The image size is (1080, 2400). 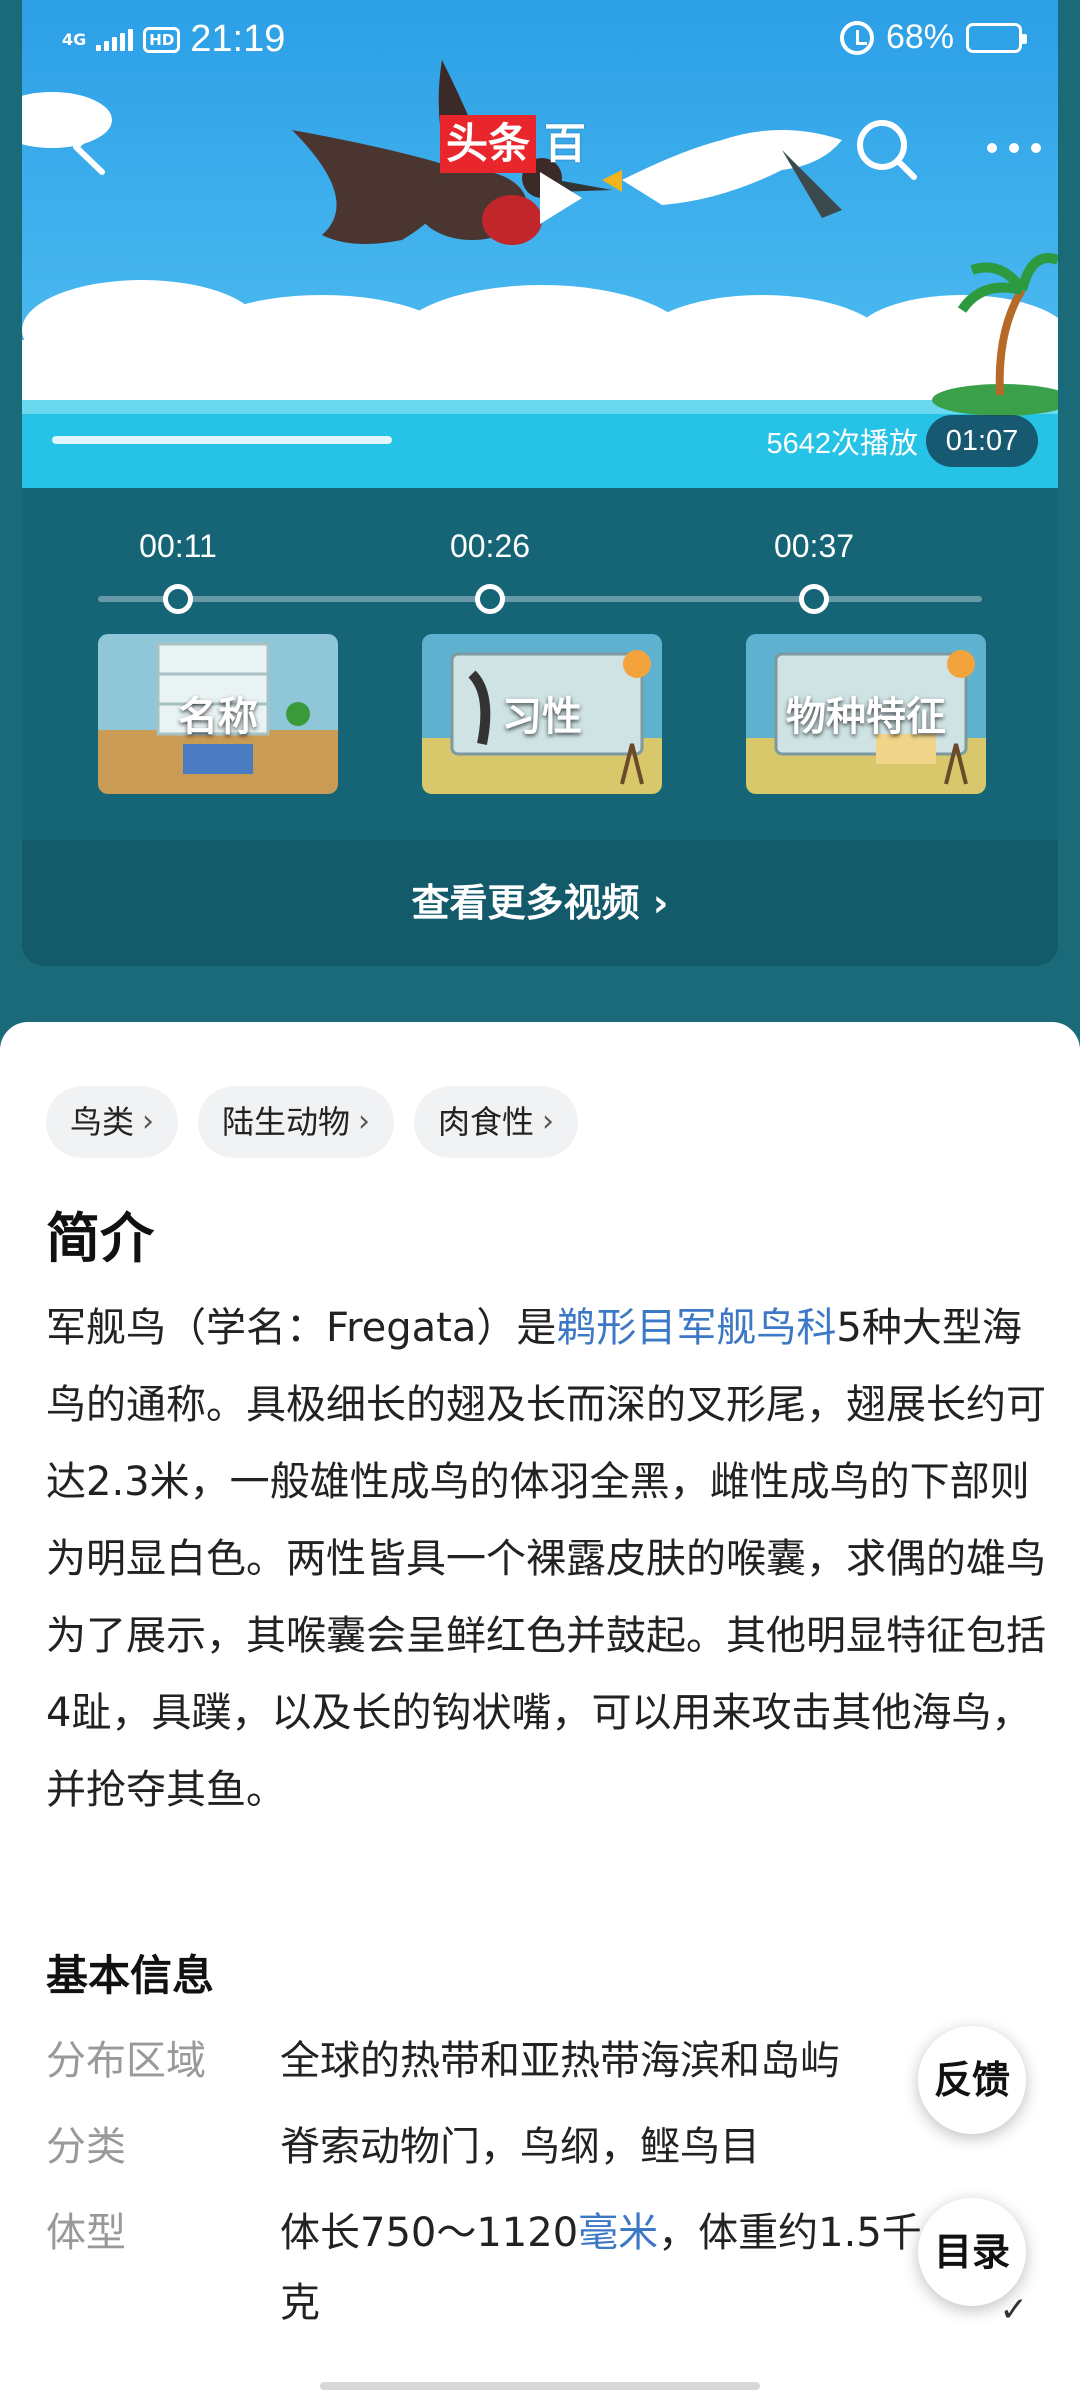 I want to click on more-icon, so click(x=1014, y=148).